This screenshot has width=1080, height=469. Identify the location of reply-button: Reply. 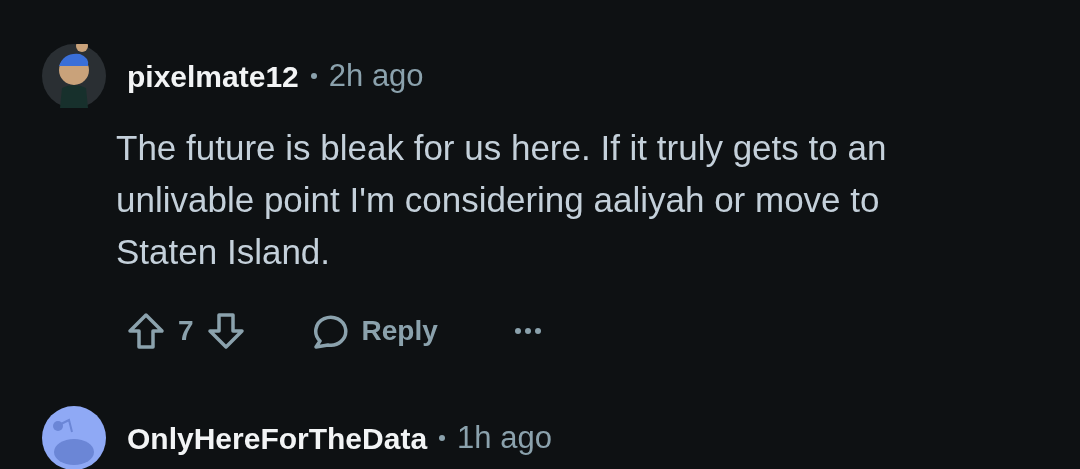
(372, 331).